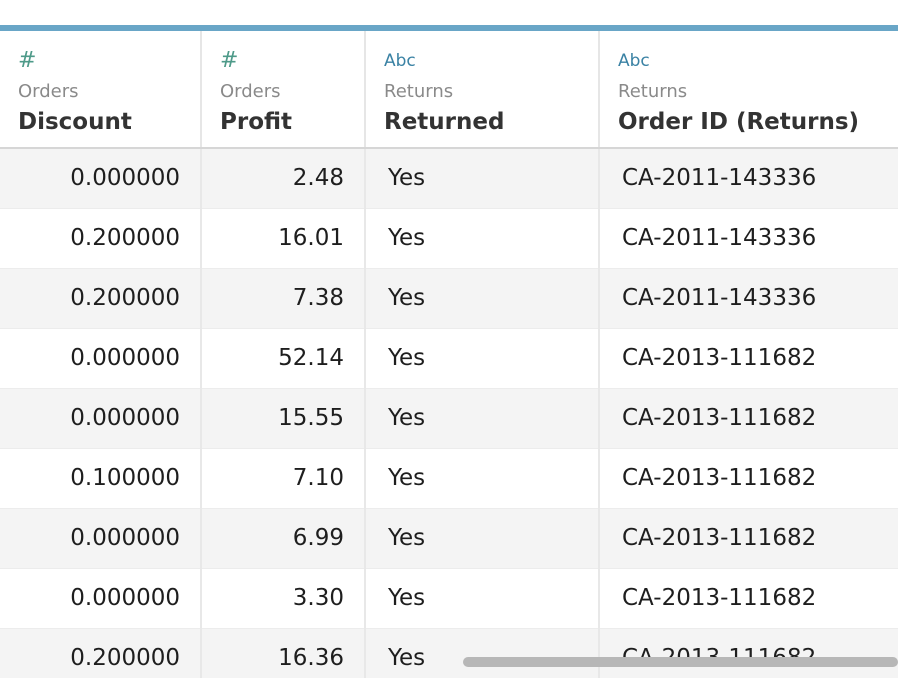 The width and height of the screenshot is (898, 678). I want to click on profit-cell: 3.30, so click(283, 598).